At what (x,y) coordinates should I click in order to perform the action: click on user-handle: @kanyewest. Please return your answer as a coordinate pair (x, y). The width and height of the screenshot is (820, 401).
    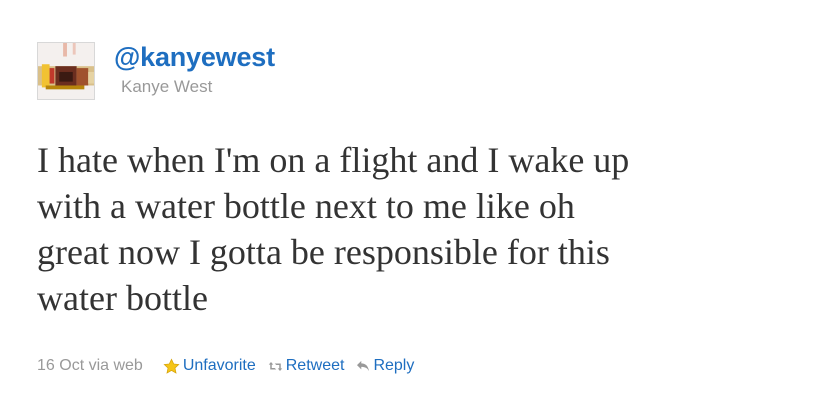
    Looking at the image, I should click on (194, 57).